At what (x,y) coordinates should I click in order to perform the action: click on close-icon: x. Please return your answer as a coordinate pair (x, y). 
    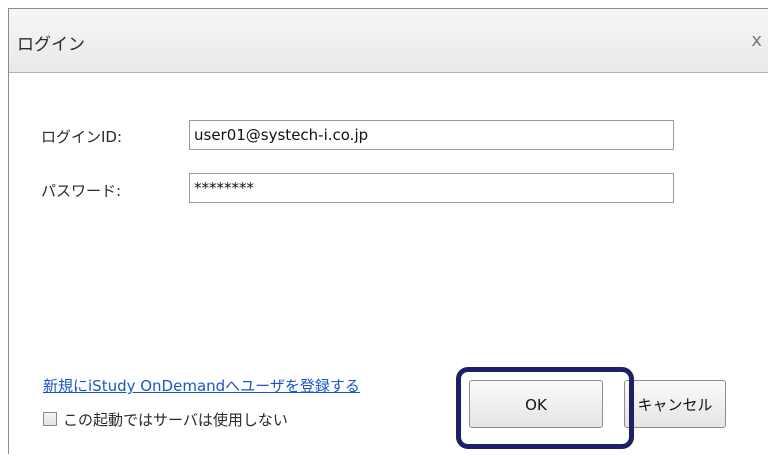
    Looking at the image, I should click on (756, 40).